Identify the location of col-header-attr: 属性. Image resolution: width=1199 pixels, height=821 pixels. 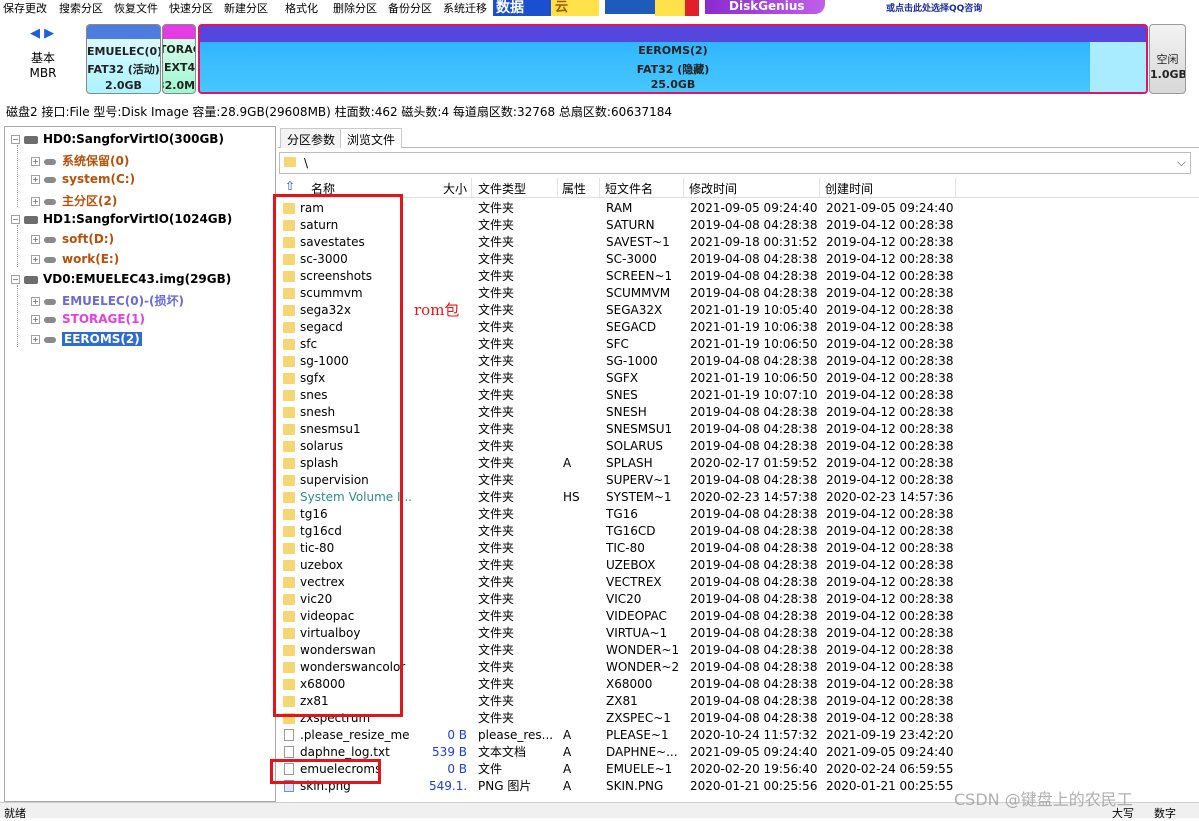
(574, 188).